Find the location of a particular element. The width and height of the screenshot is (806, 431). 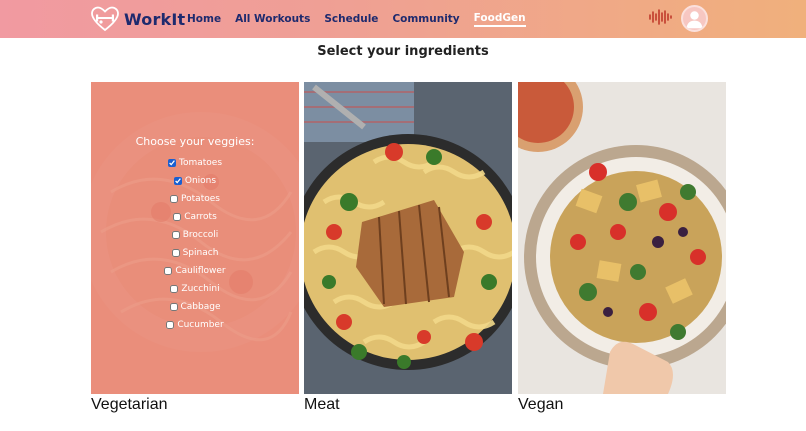

veggie-label: Cabbage is located at coordinates (201, 307).